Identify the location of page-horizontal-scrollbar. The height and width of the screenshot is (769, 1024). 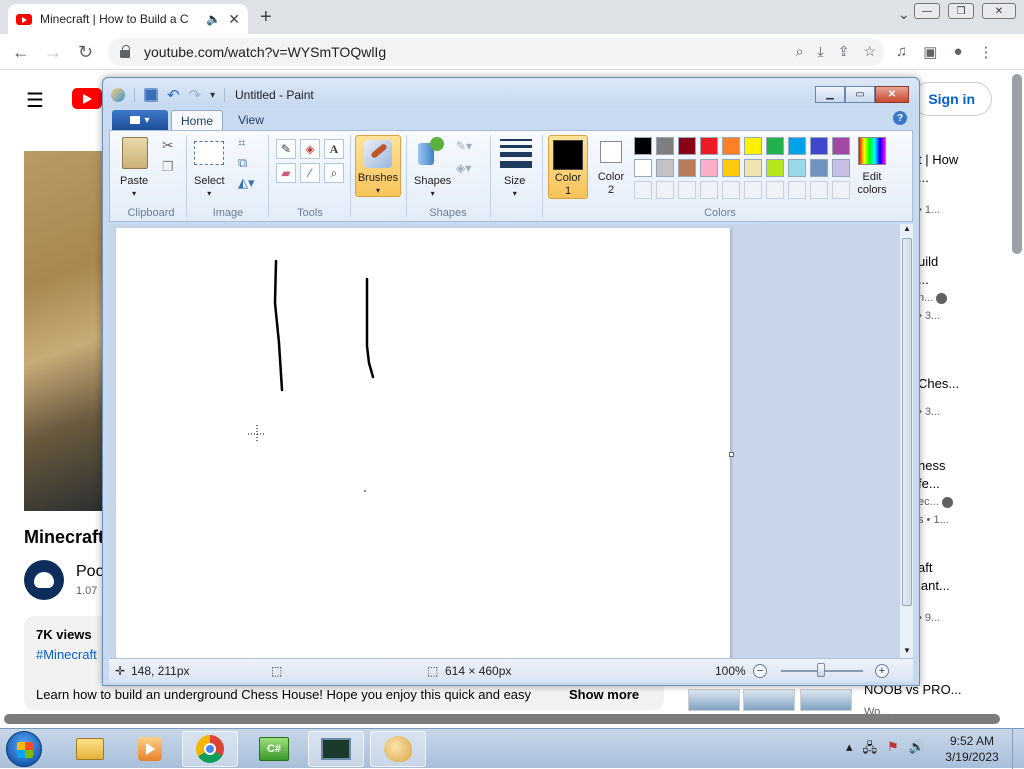
(502, 719).